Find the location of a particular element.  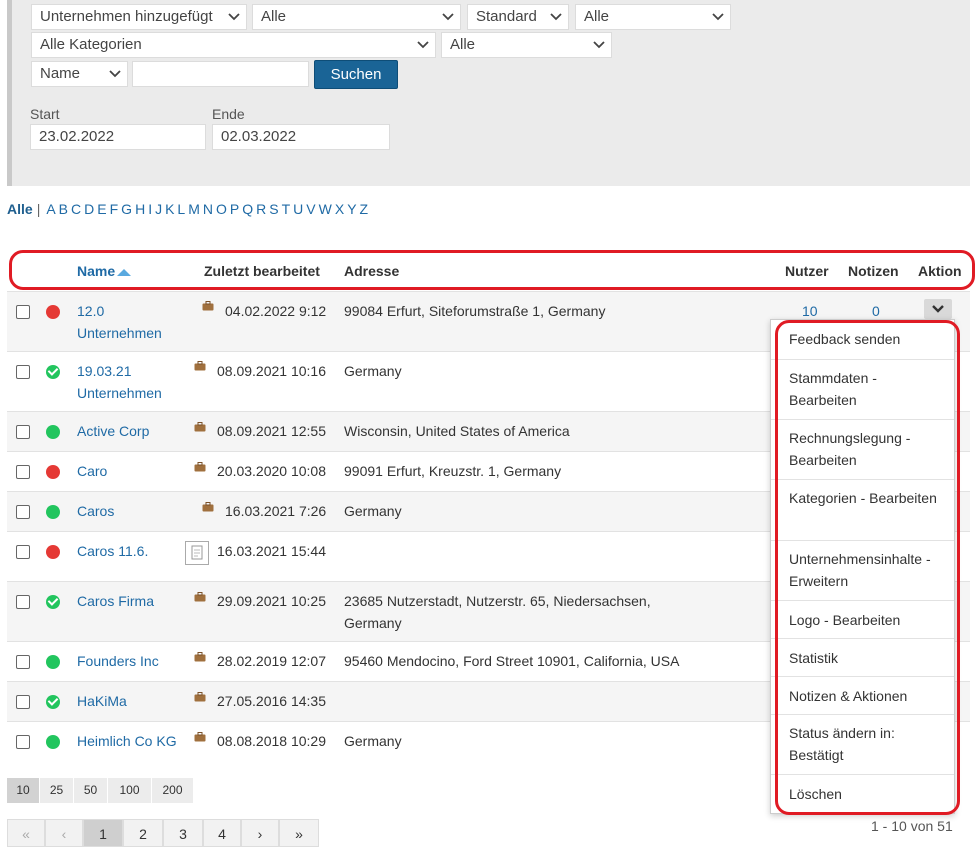

company-name-link: Heimlich Co KG is located at coordinates (132, 741).